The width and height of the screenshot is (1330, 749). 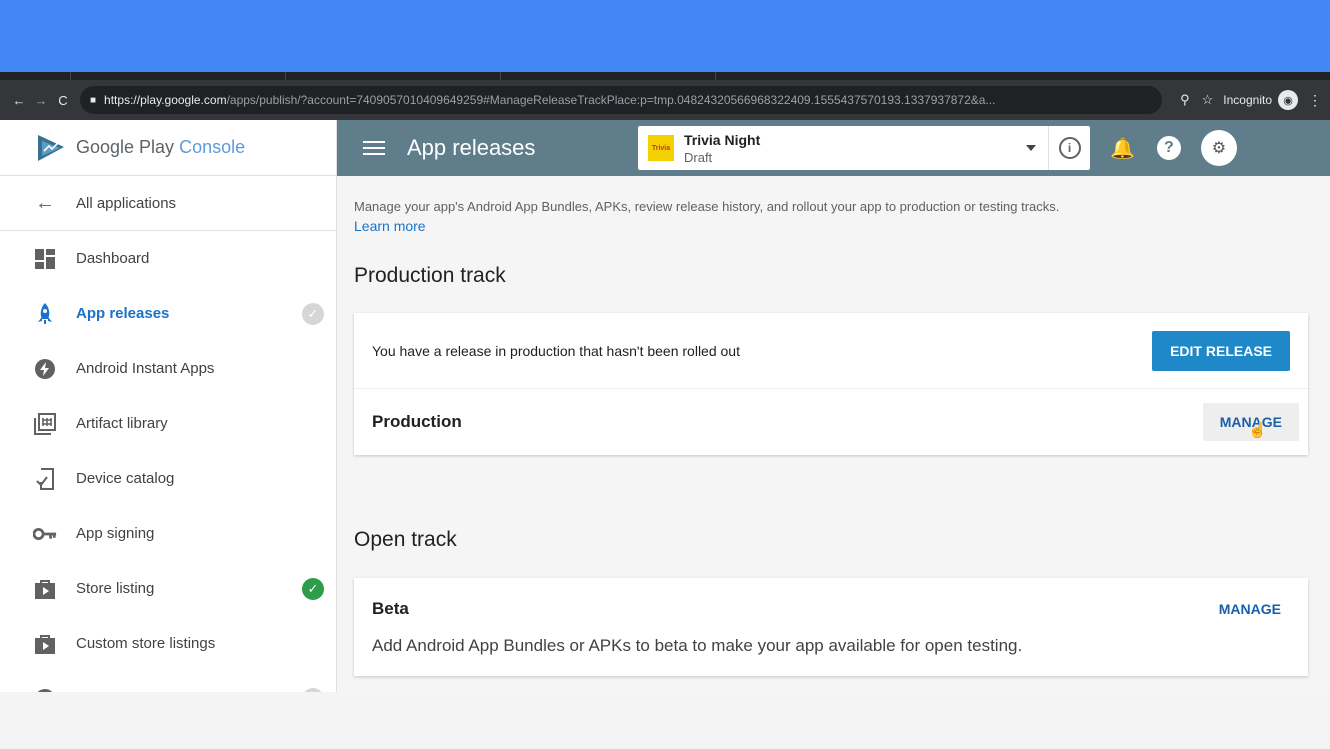 I want to click on all-applications-link: ← All applications, so click(x=168, y=203).